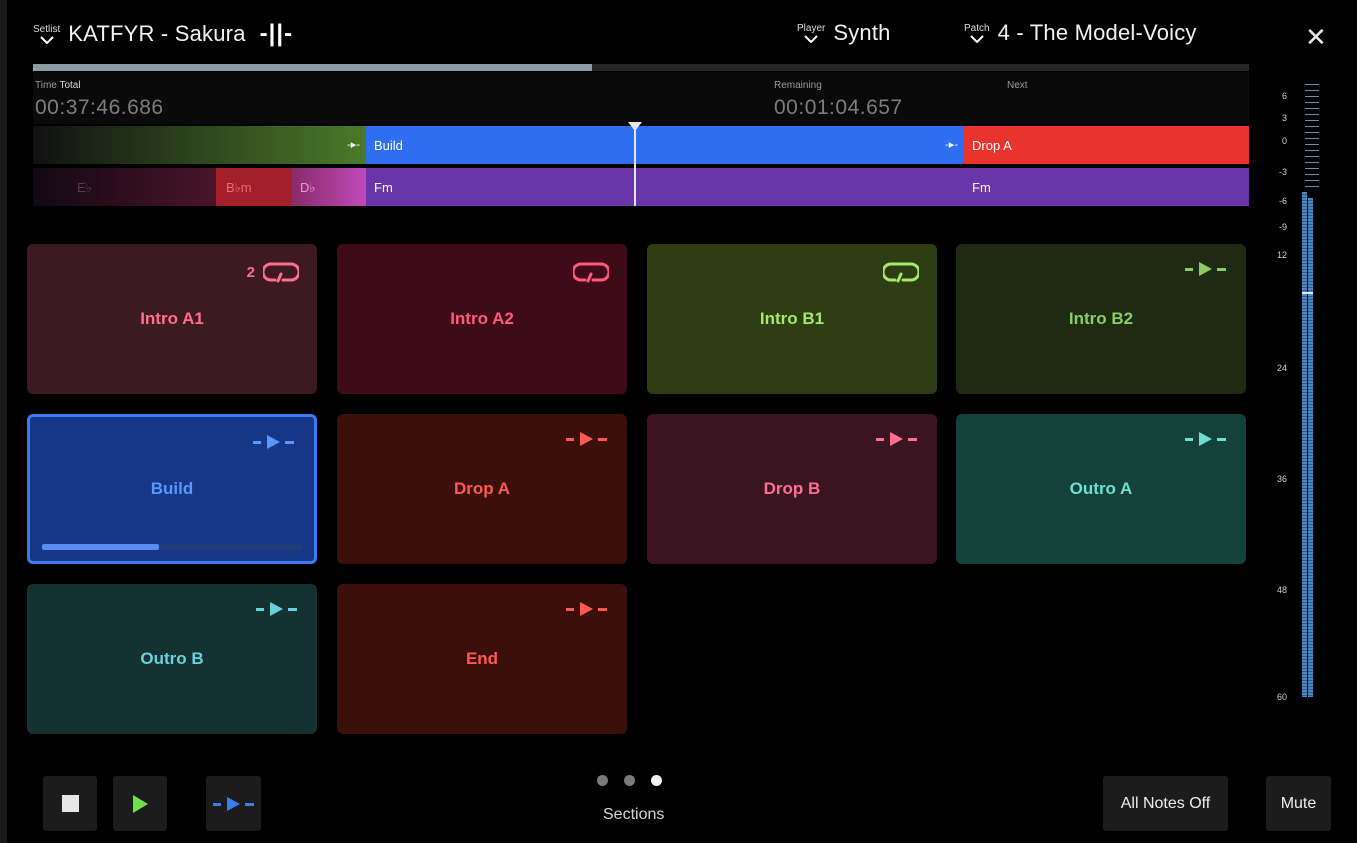  Describe the element at coordinates (46, 85) in the screenshot. I see `time-caption: Time` at that location.